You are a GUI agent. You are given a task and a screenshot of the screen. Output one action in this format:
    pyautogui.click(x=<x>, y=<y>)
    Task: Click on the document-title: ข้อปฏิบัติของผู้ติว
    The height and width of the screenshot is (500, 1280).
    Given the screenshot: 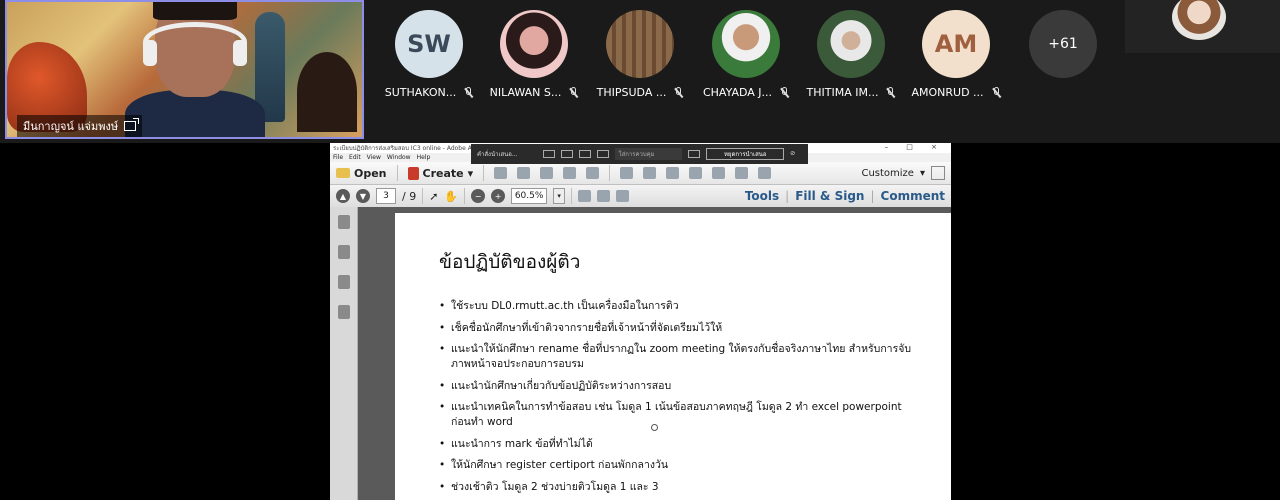 What is the action you would take?
    pyautogui.click(x=510, y=262)
    